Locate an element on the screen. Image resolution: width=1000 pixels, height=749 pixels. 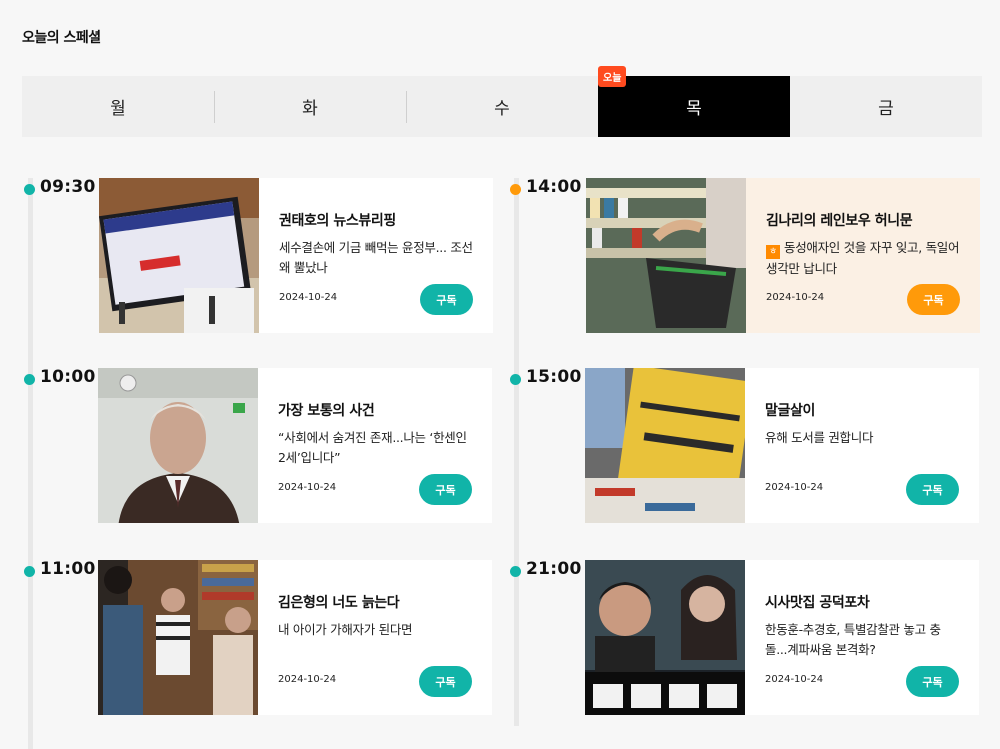
grocery-shopping-image is located at coordinates (666, 255).